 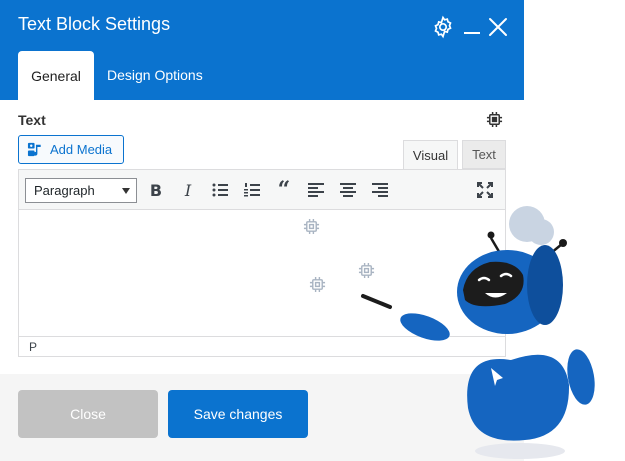 I want to click on close-button: Close, so click(x=88, y=414).